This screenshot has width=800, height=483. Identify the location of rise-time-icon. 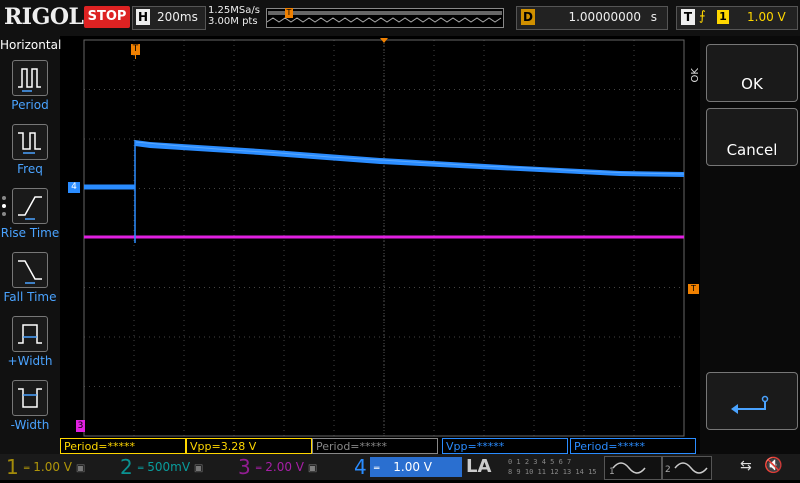
(30, 206).